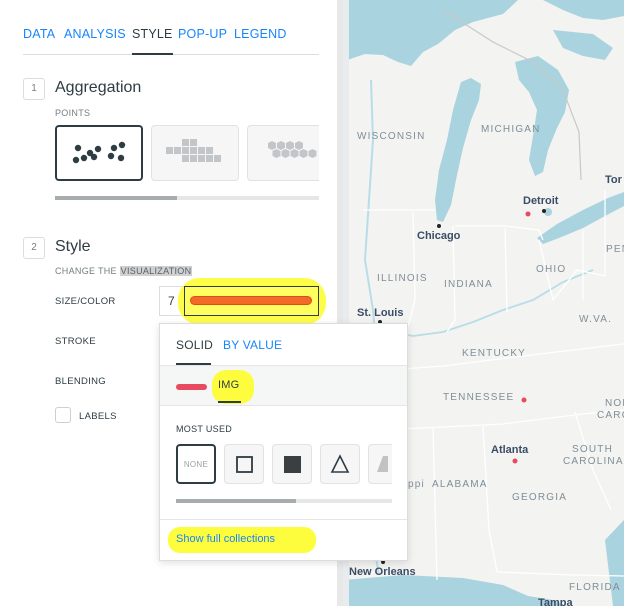 This screenshot has height=606, width=624. Describe the element at coordinates (204, 429) in the screenshot. I see `most-used-label: MOST USED` at that location.